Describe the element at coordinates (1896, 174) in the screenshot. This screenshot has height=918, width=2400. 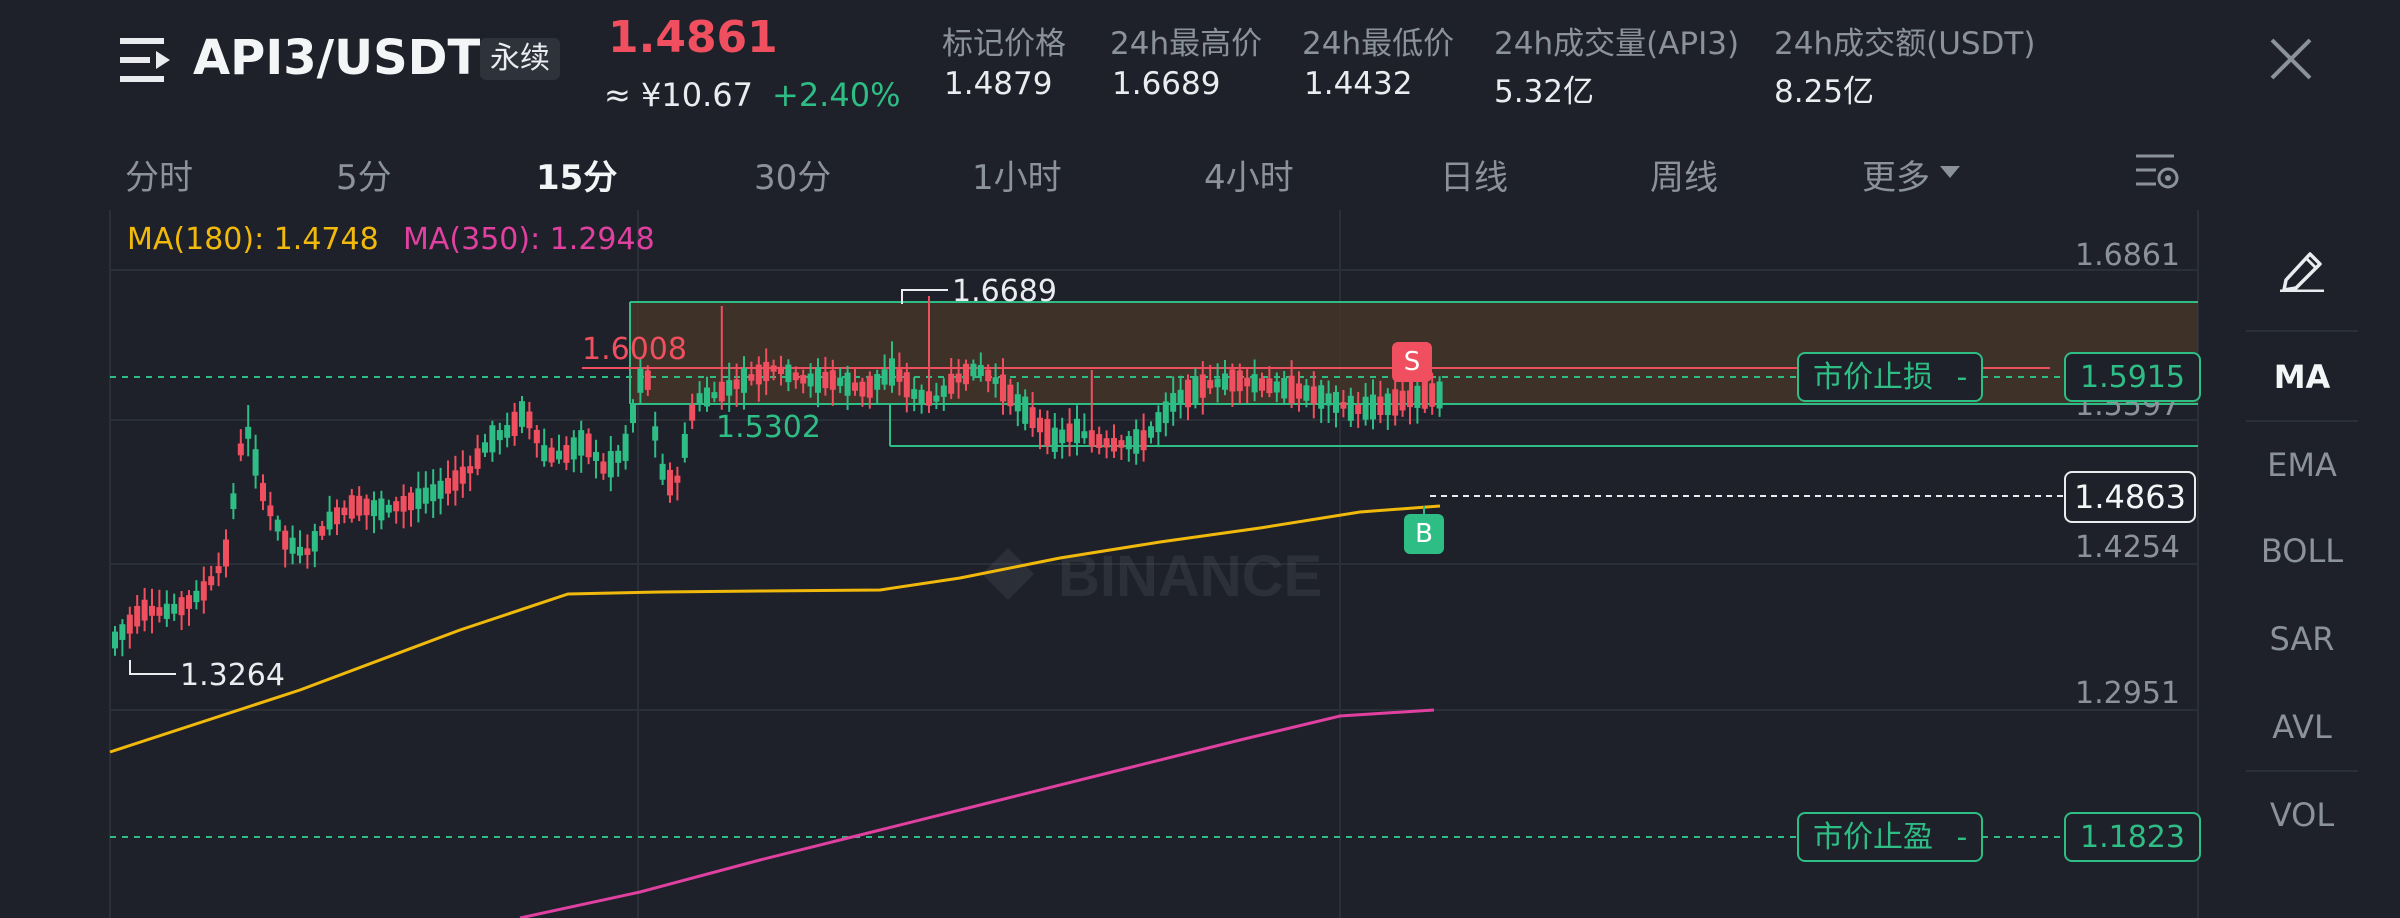
I see `interval-tab-more: 更多` at that location.